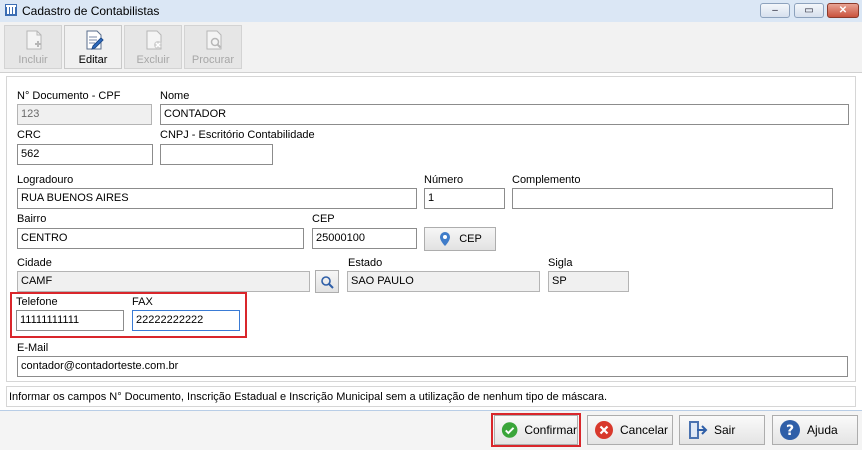  I want to click on documento-label: N° Documento - CPF, so click(69, 96).